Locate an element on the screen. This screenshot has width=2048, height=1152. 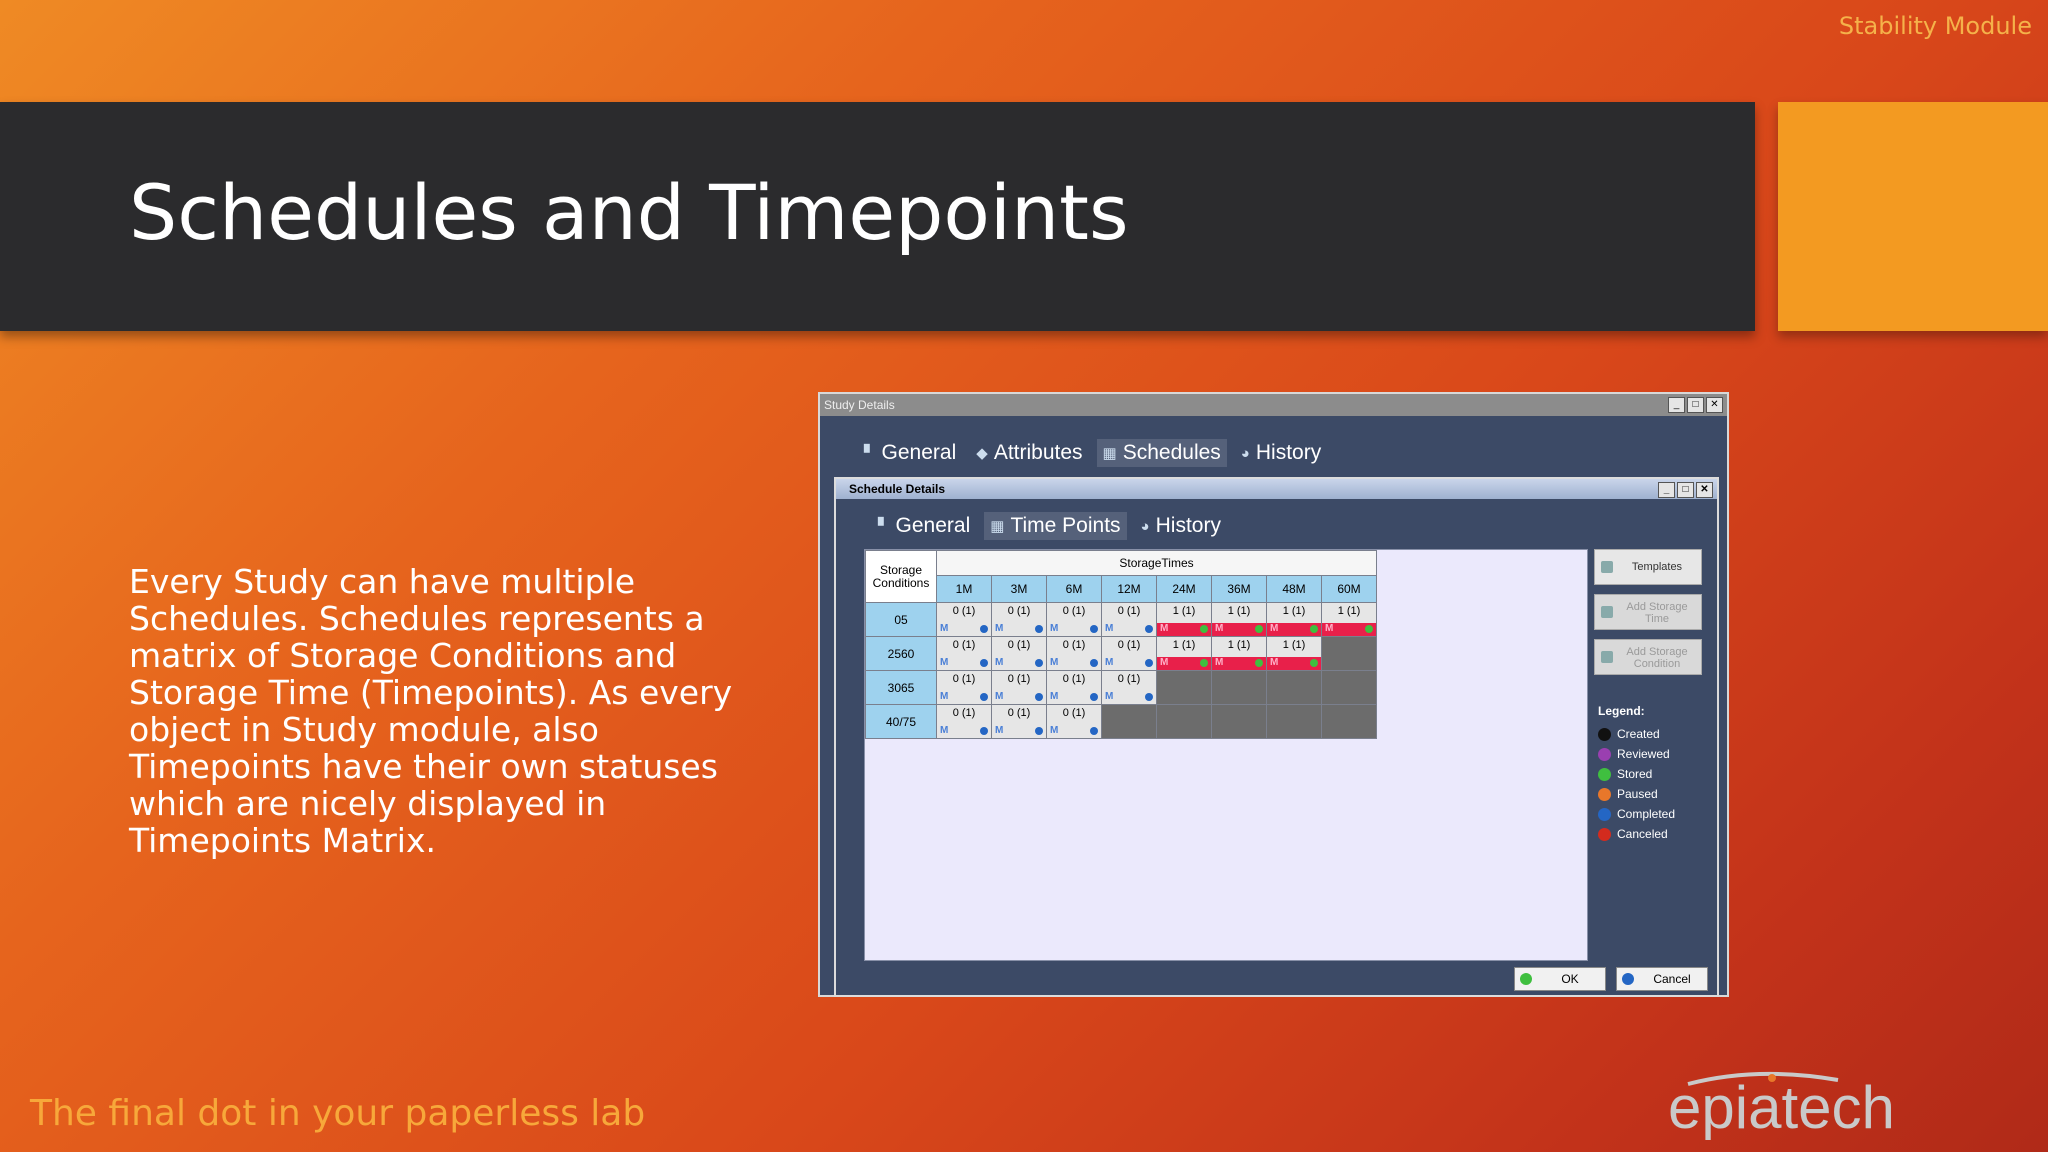
storage-time-header: 48M is located at coordinates (1294, 589).